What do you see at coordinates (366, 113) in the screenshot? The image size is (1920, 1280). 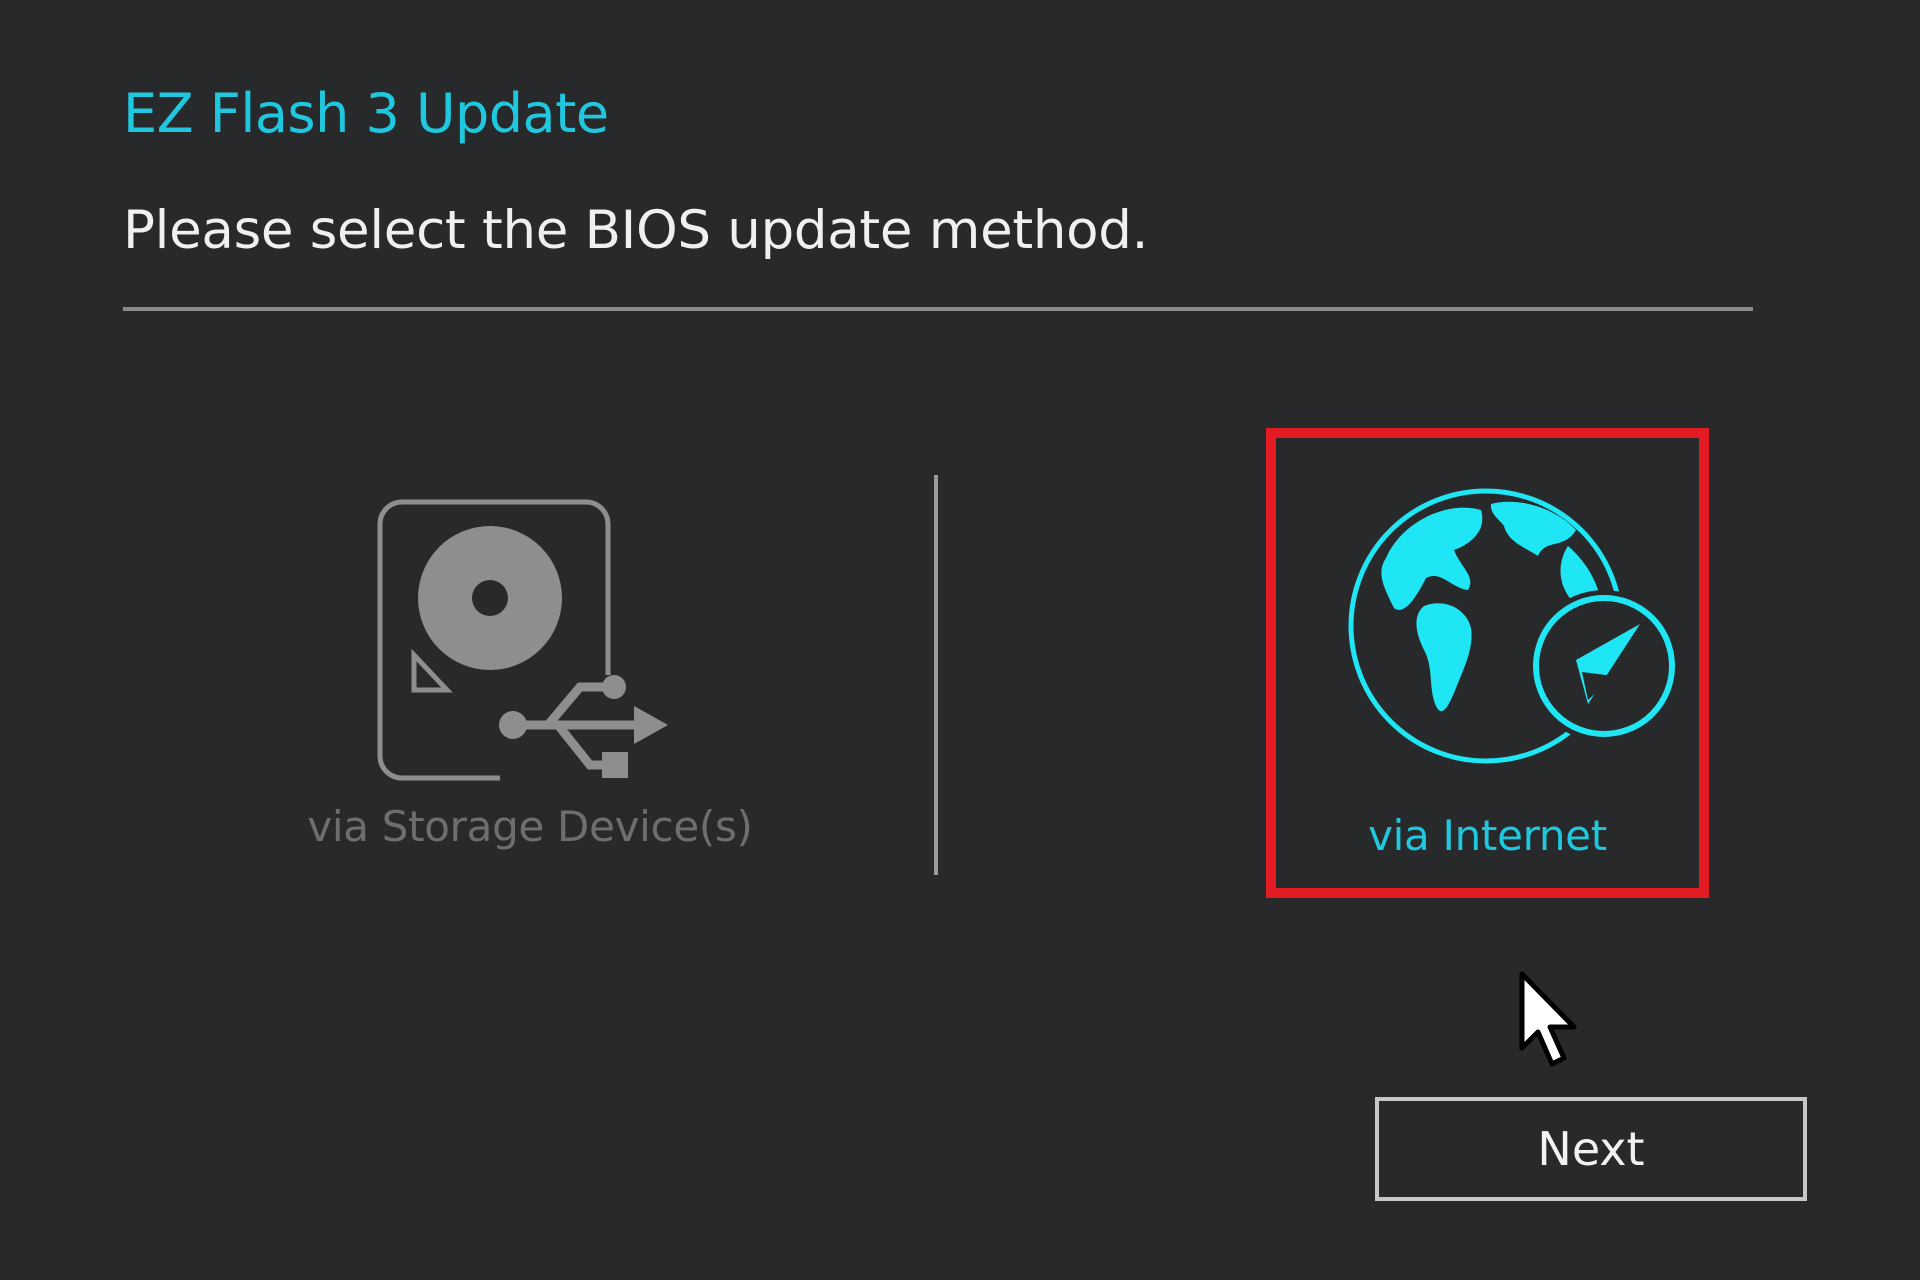 I see `dialog-title: EZ Flash 3 Update` at bounding box center [366, 113].